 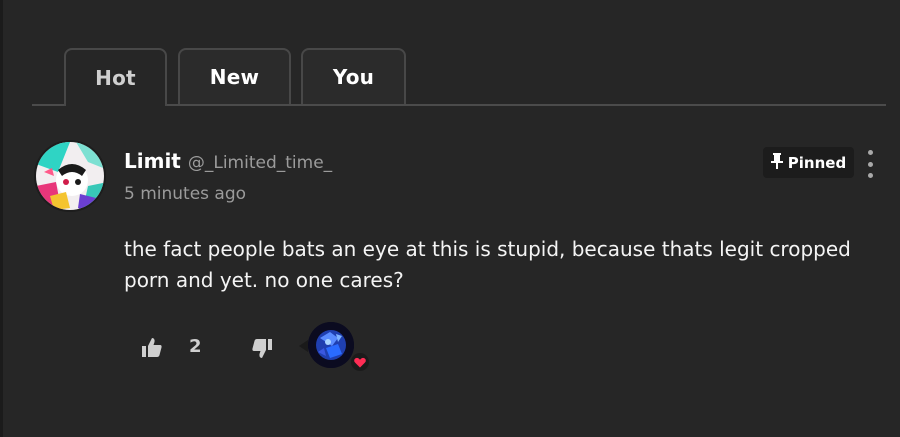 I want to click on thumbs-down-icon, so click(x=262, y=348).